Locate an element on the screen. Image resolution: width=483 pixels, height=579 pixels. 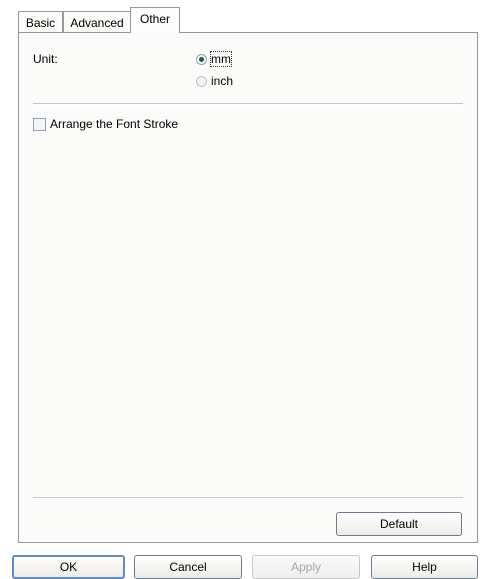
unit-option-mm: mm is located at coordinates (214, 59).